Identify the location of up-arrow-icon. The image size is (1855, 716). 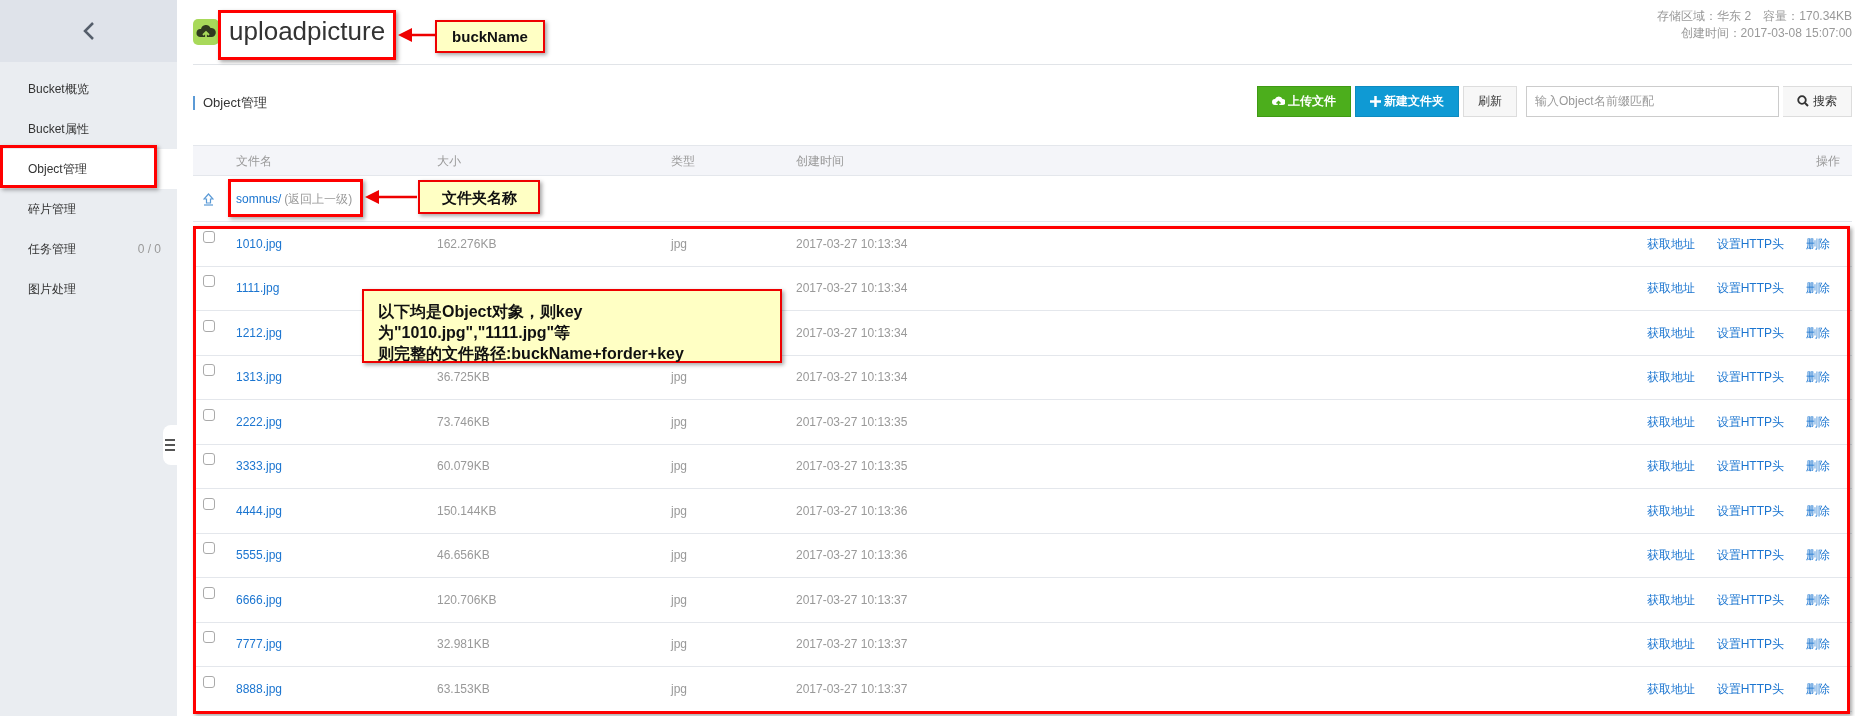
(208, 199).